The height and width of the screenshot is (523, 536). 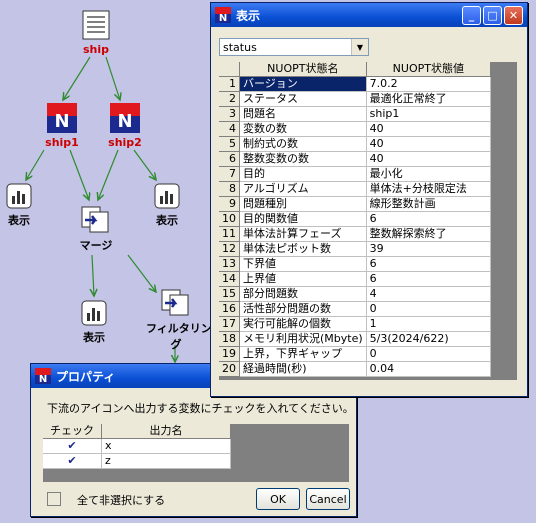 I want to click on table-row: 14 上界値 6, so click(x=355, y=279).